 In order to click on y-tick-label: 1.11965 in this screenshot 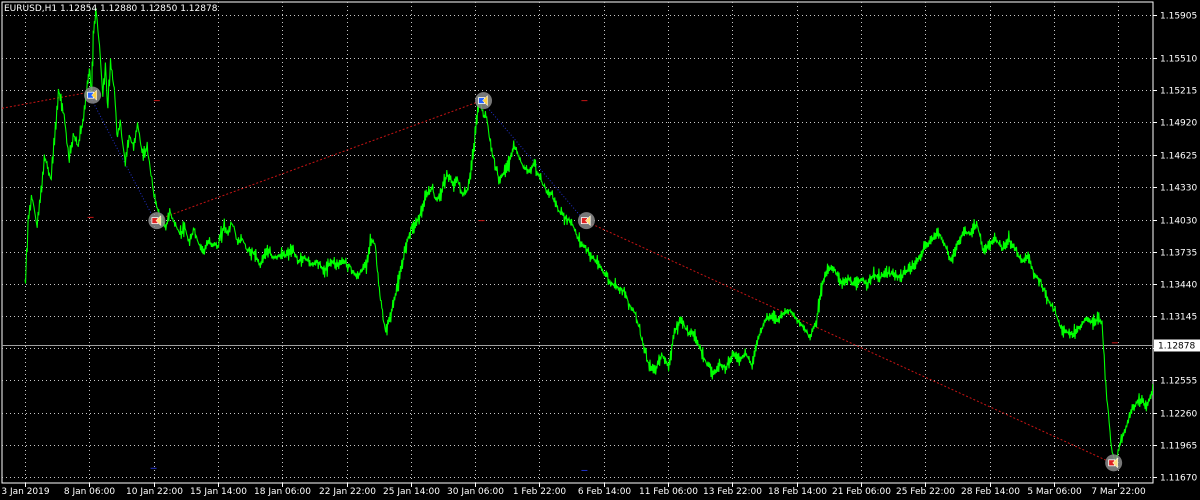, I will do `click(1178, 447)`.